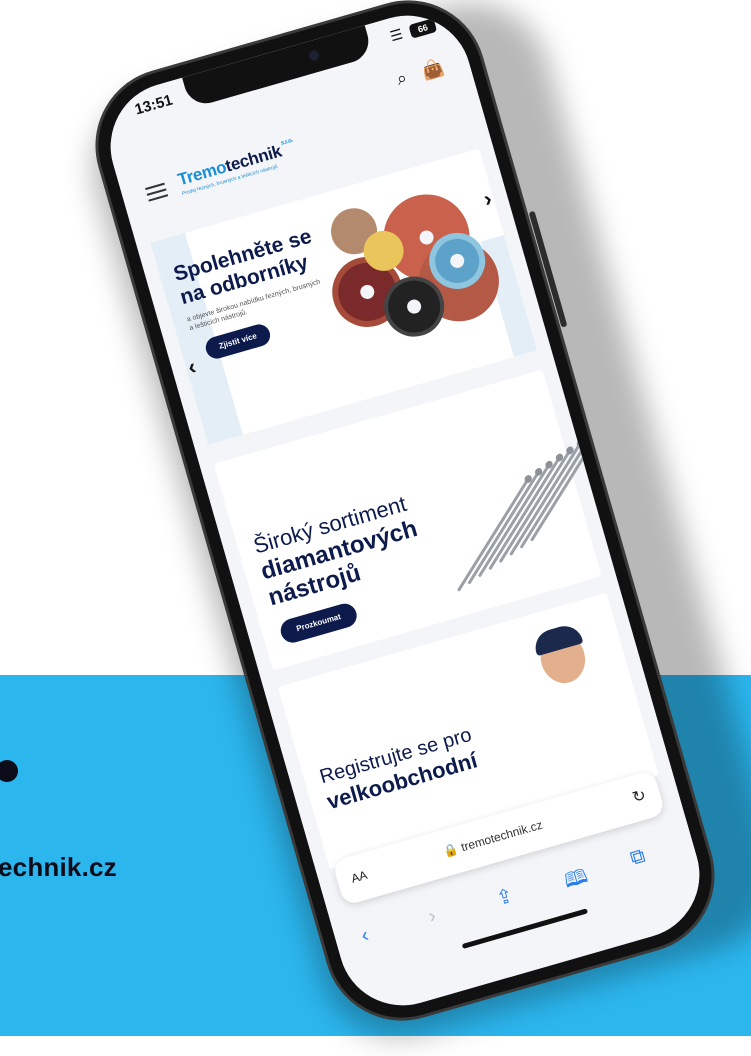 This screenshot has width=751, height=1056. What do you see at coordinates (314, 55) in the screenshot?
I see `camera-icon` at bounding box center [314, 55].